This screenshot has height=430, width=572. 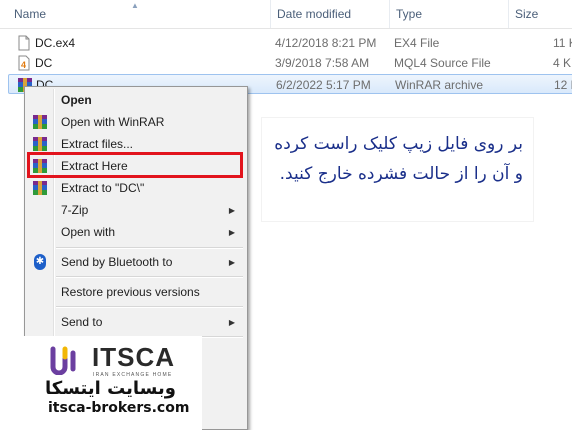 What do you see at coordinates (130, 292) in the screenshot?
I see `menu-item-label: Restore previous versions` at bounding box center [130, 292].